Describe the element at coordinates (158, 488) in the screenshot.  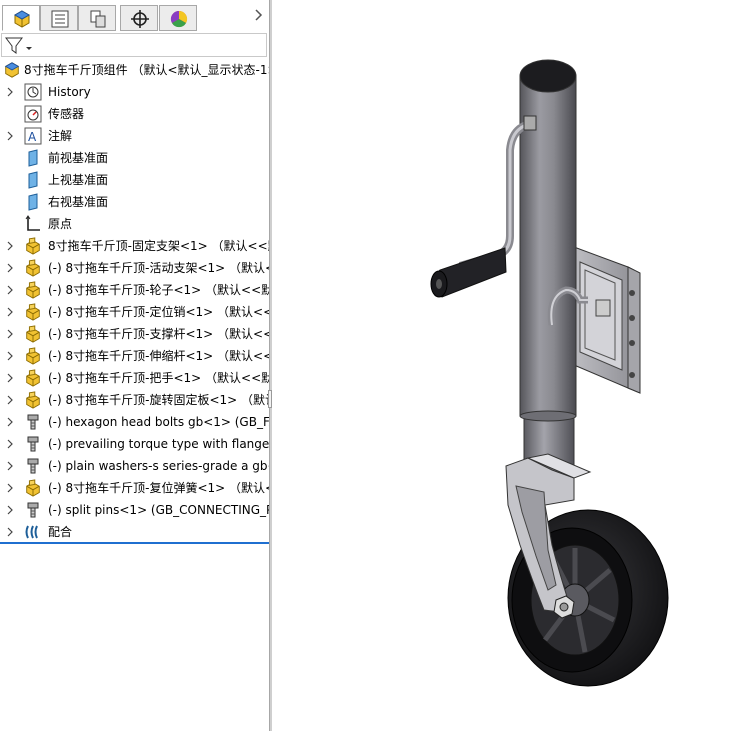
I see `tree-item-label: (-) 8寸拖车千斤顶-复位弹簧<1> （默认<<` at that location.